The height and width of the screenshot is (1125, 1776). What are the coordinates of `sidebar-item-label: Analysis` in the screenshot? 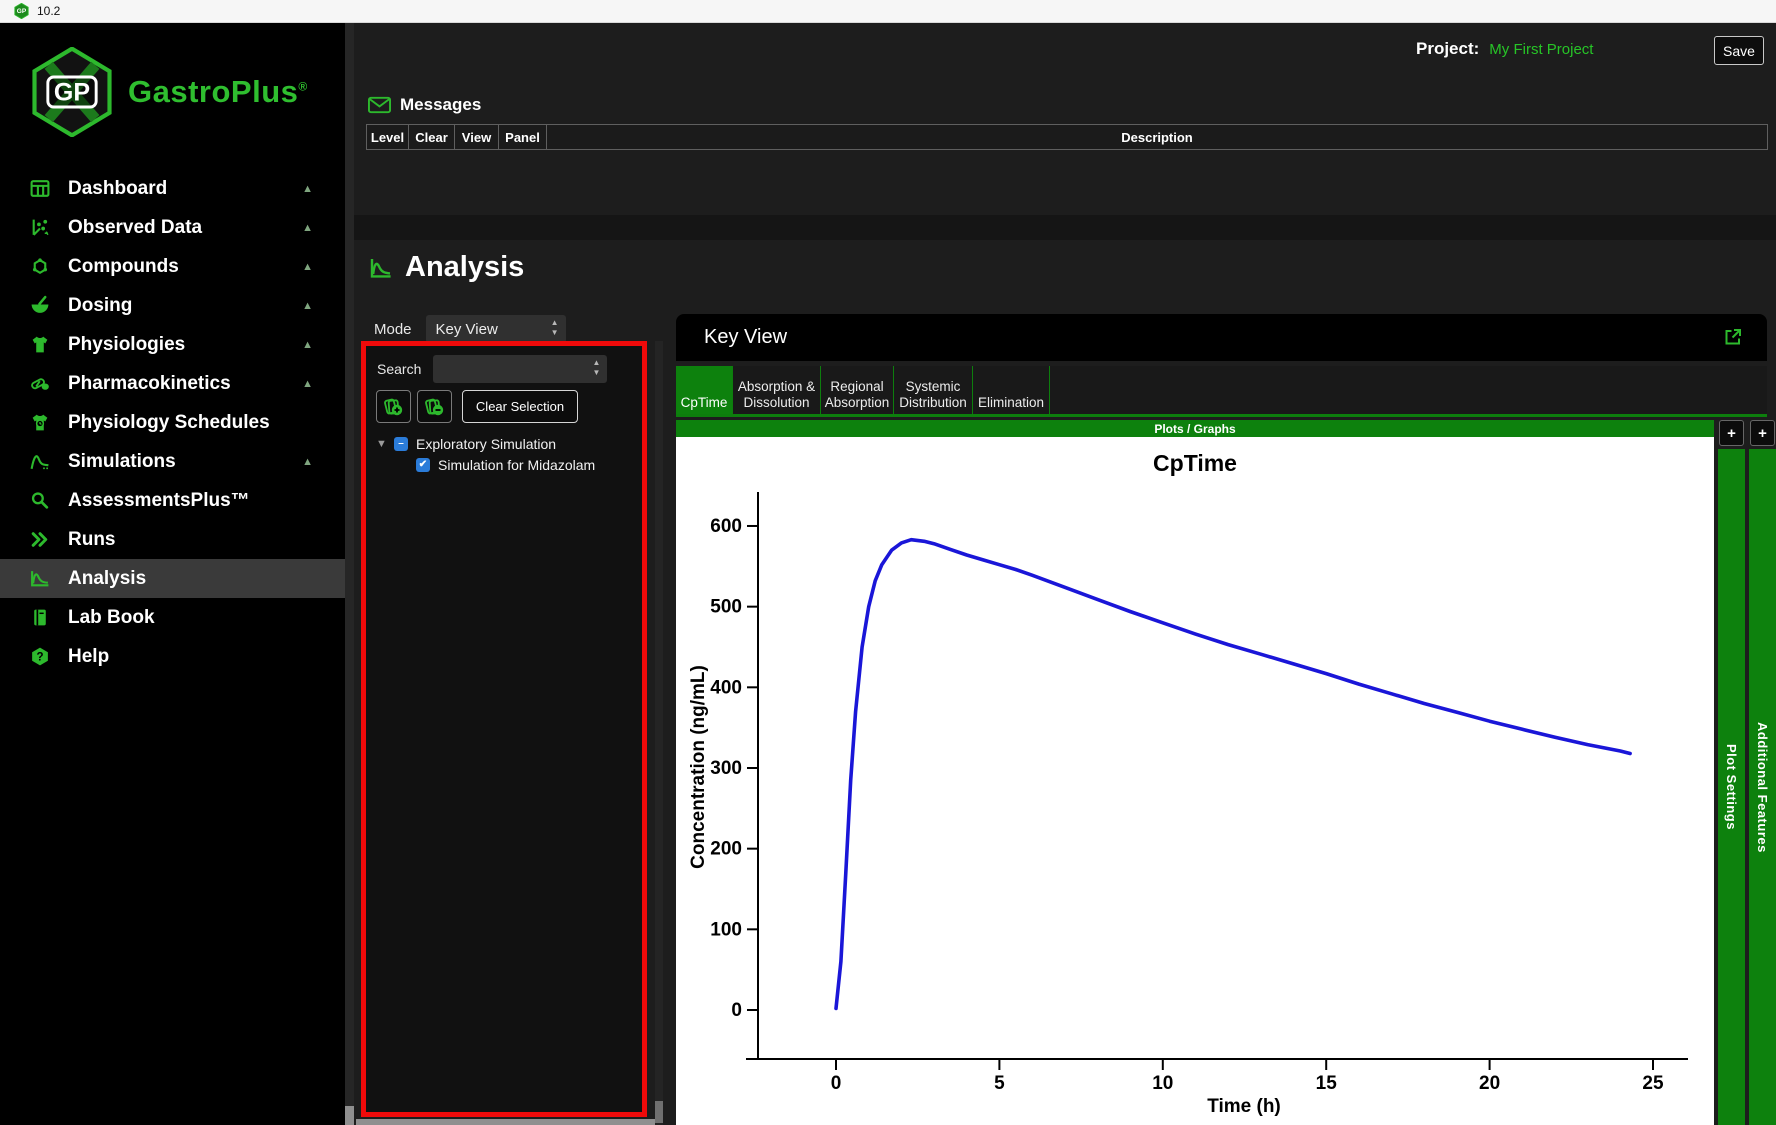 It's located at (107, 578).